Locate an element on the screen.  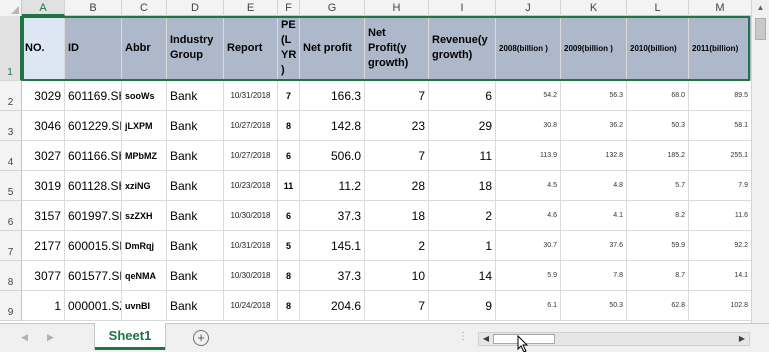
cell-report: 10/30/2018 is located at coordinates (251, 276).